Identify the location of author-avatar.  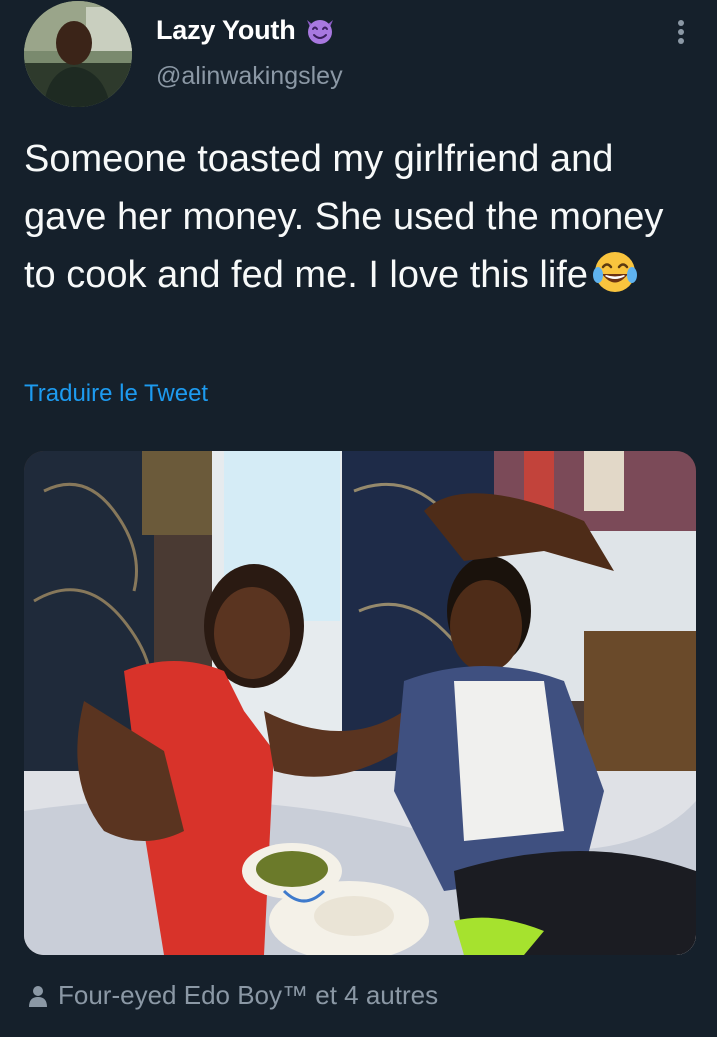
(78, 54).